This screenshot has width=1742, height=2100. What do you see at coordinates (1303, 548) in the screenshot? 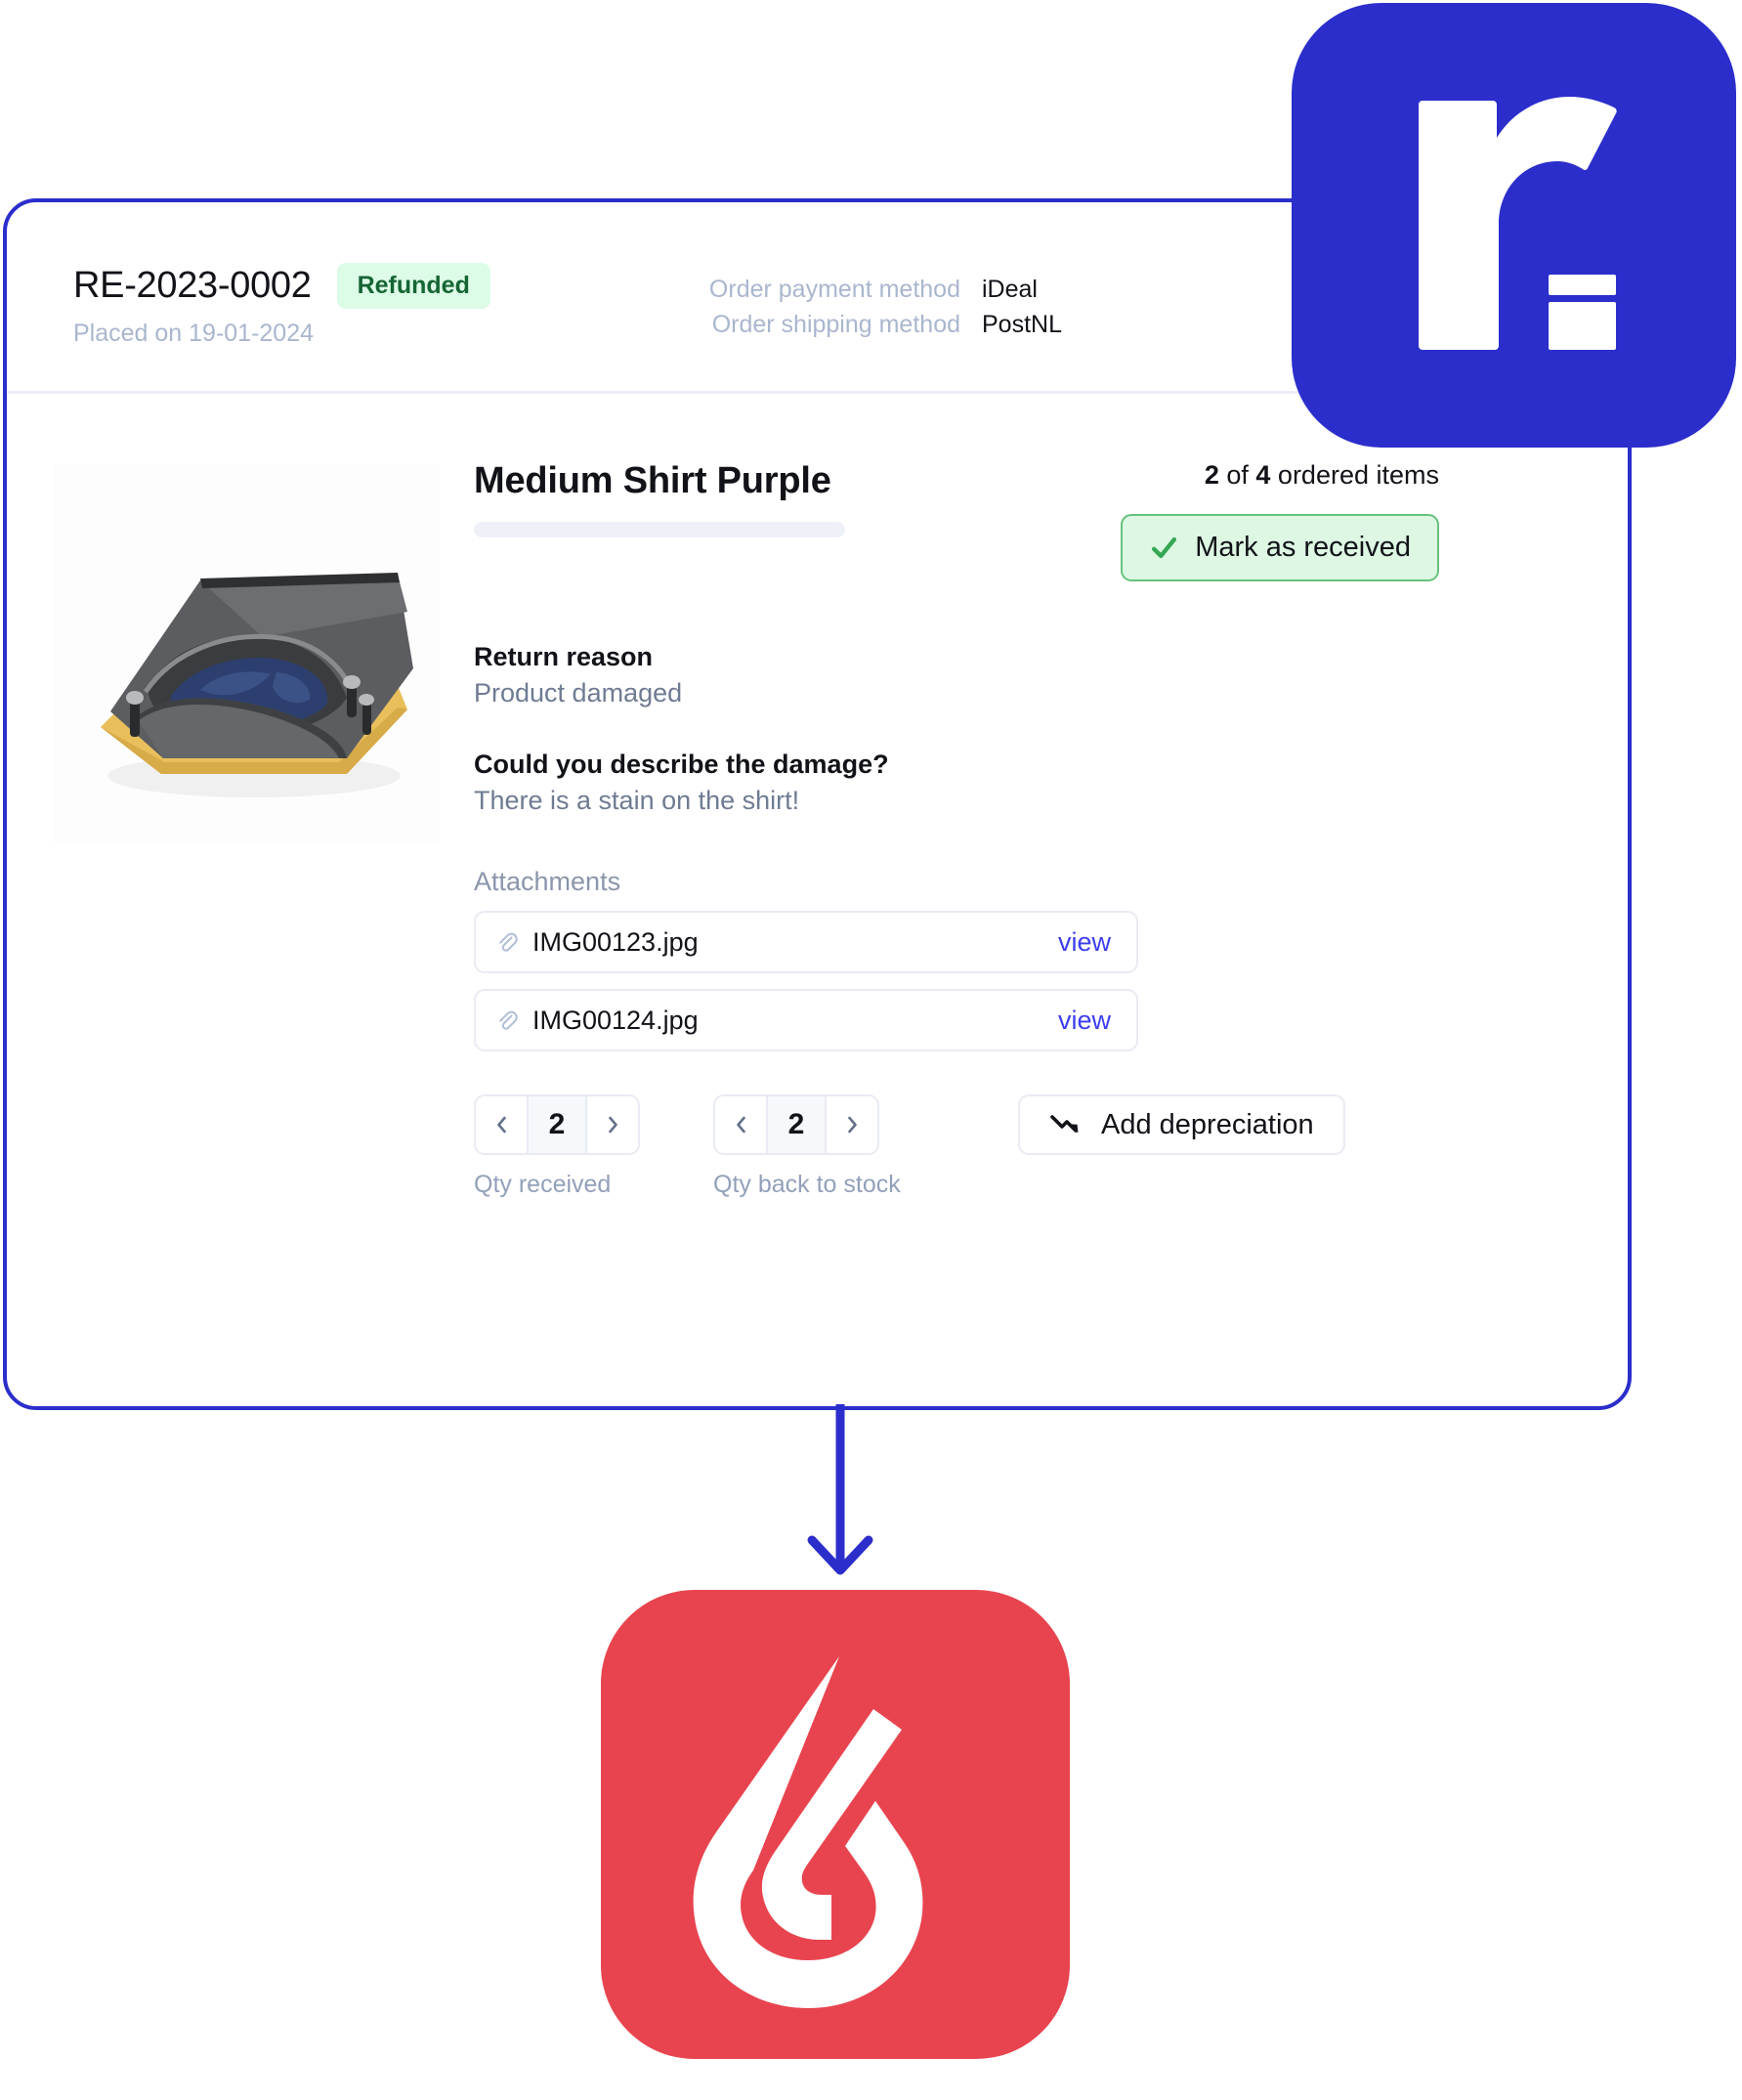
I see `mark-as-received-label: Mark as received` at bounding box center [1303, 548].